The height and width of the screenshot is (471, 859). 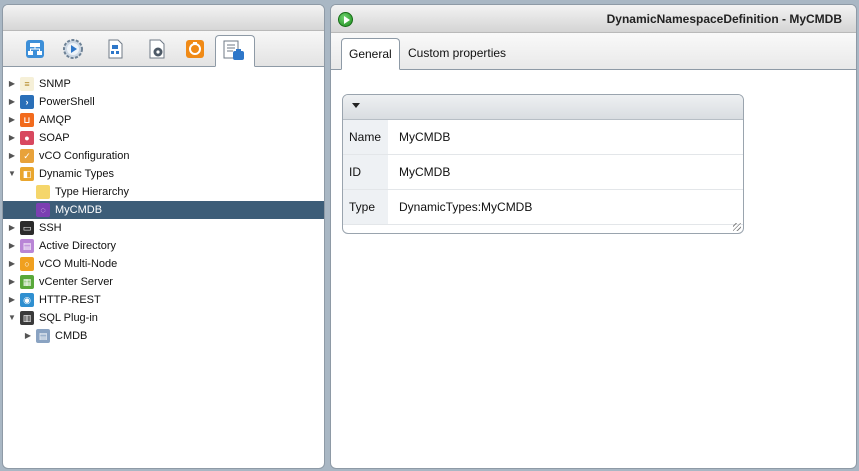 What do you see at coordinates (79, 210) in the screenshot?
I see `tree-item-label: MyCMDB` at bounding box center [79, 210].